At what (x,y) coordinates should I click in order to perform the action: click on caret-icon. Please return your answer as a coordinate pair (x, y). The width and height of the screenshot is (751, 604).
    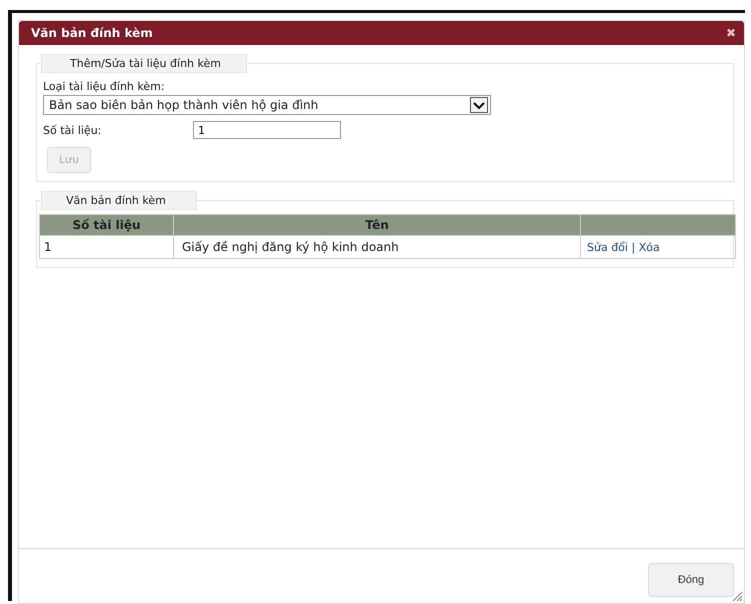
    Looking at the image, I should click on (479, 105).